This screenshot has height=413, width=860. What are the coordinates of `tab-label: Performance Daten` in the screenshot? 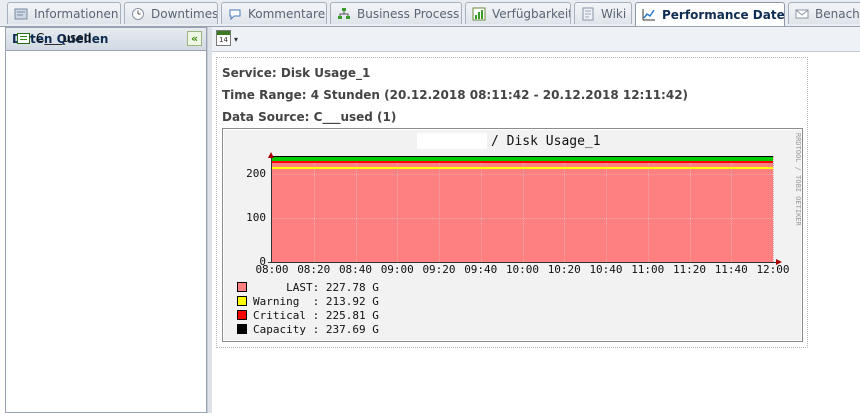 It's located at (723, 15).